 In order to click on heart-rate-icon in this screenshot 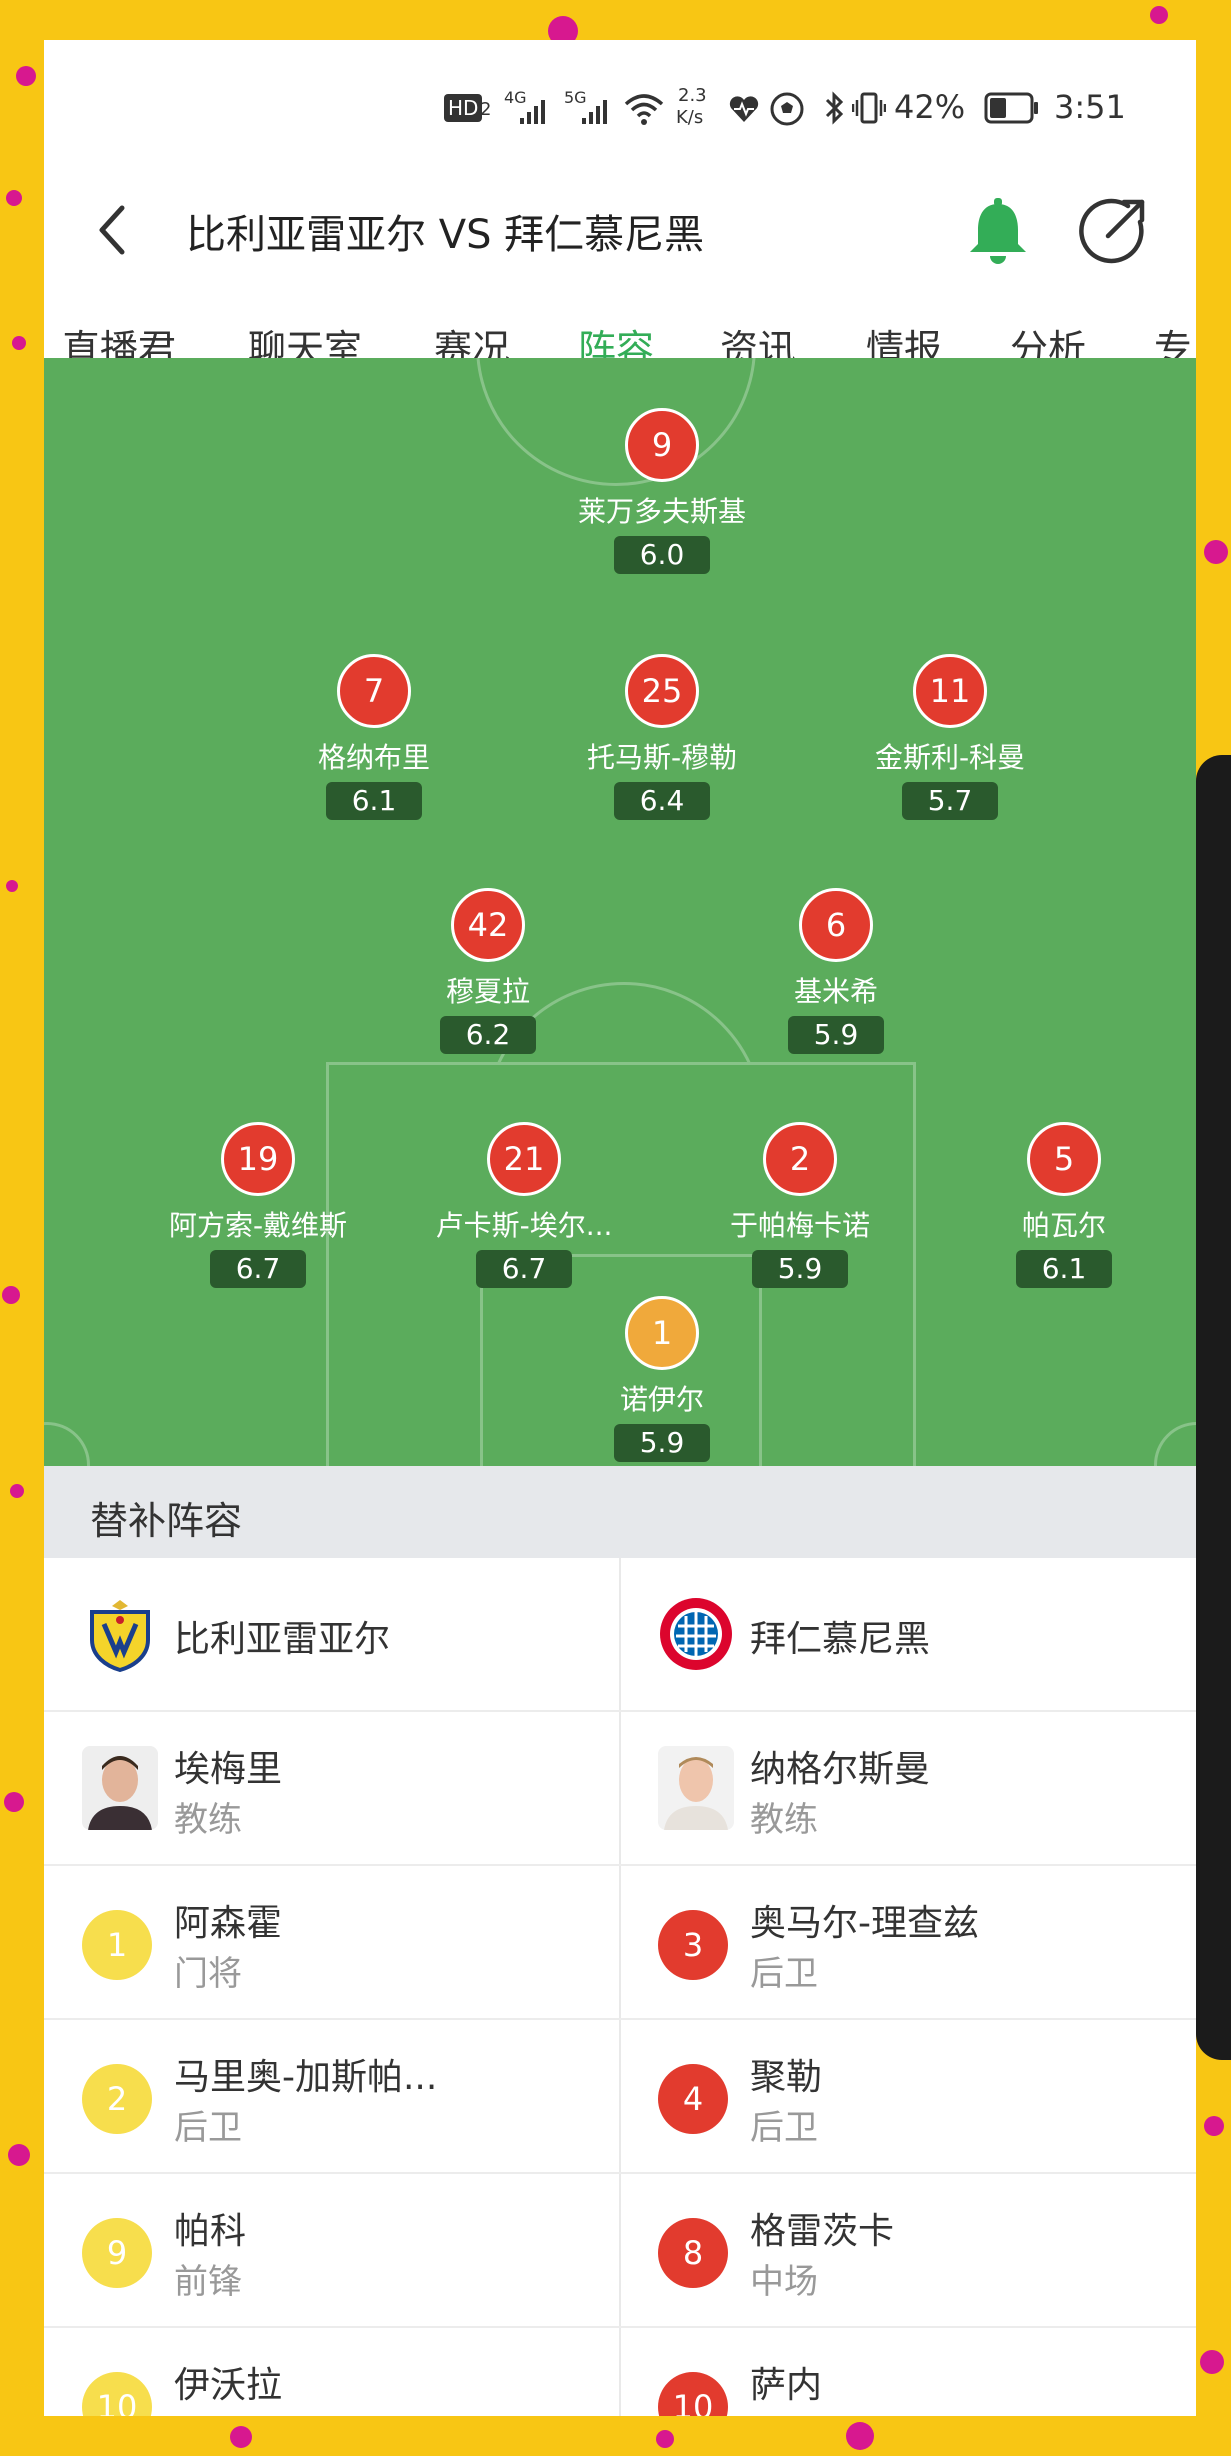, I will do `click(744, 109)`.